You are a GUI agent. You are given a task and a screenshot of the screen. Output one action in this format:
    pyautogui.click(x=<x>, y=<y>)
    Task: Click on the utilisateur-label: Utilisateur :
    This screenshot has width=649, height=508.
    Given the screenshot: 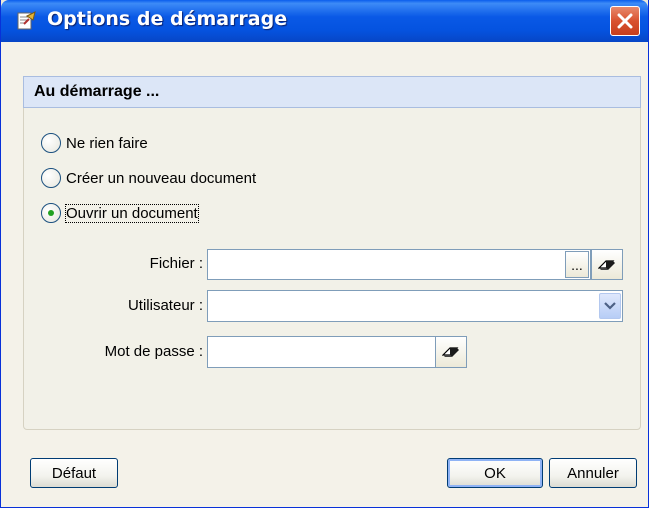 What is the action you would take?
    pyautogui.click(x=165, y=305)
    